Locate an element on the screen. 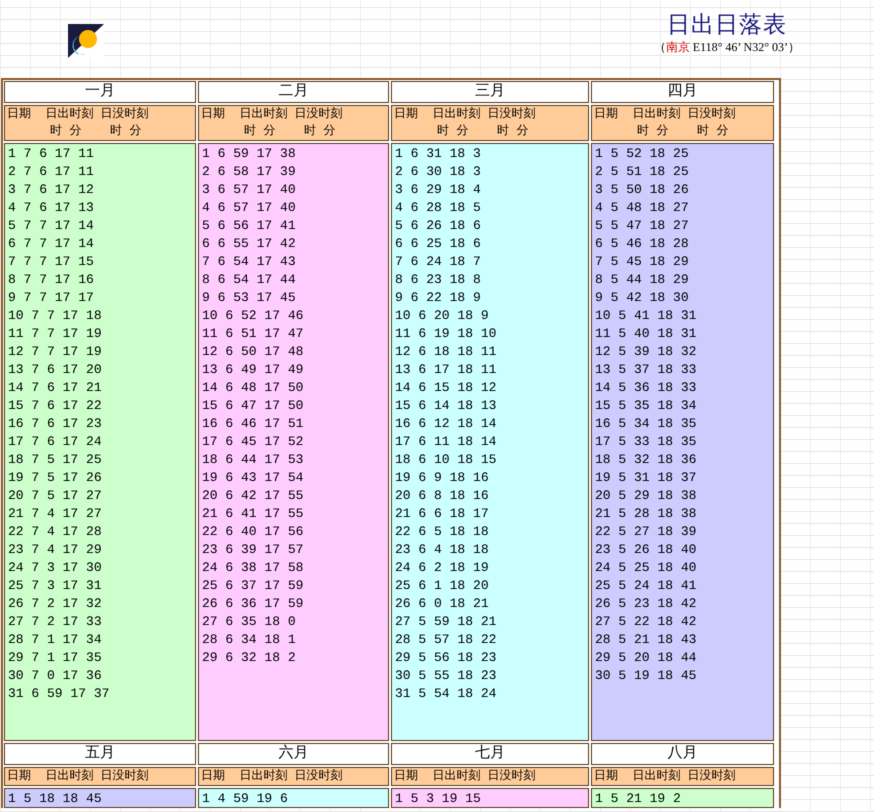  data-row: 13 7 6 17 20 is located at coordinates (55, 370).